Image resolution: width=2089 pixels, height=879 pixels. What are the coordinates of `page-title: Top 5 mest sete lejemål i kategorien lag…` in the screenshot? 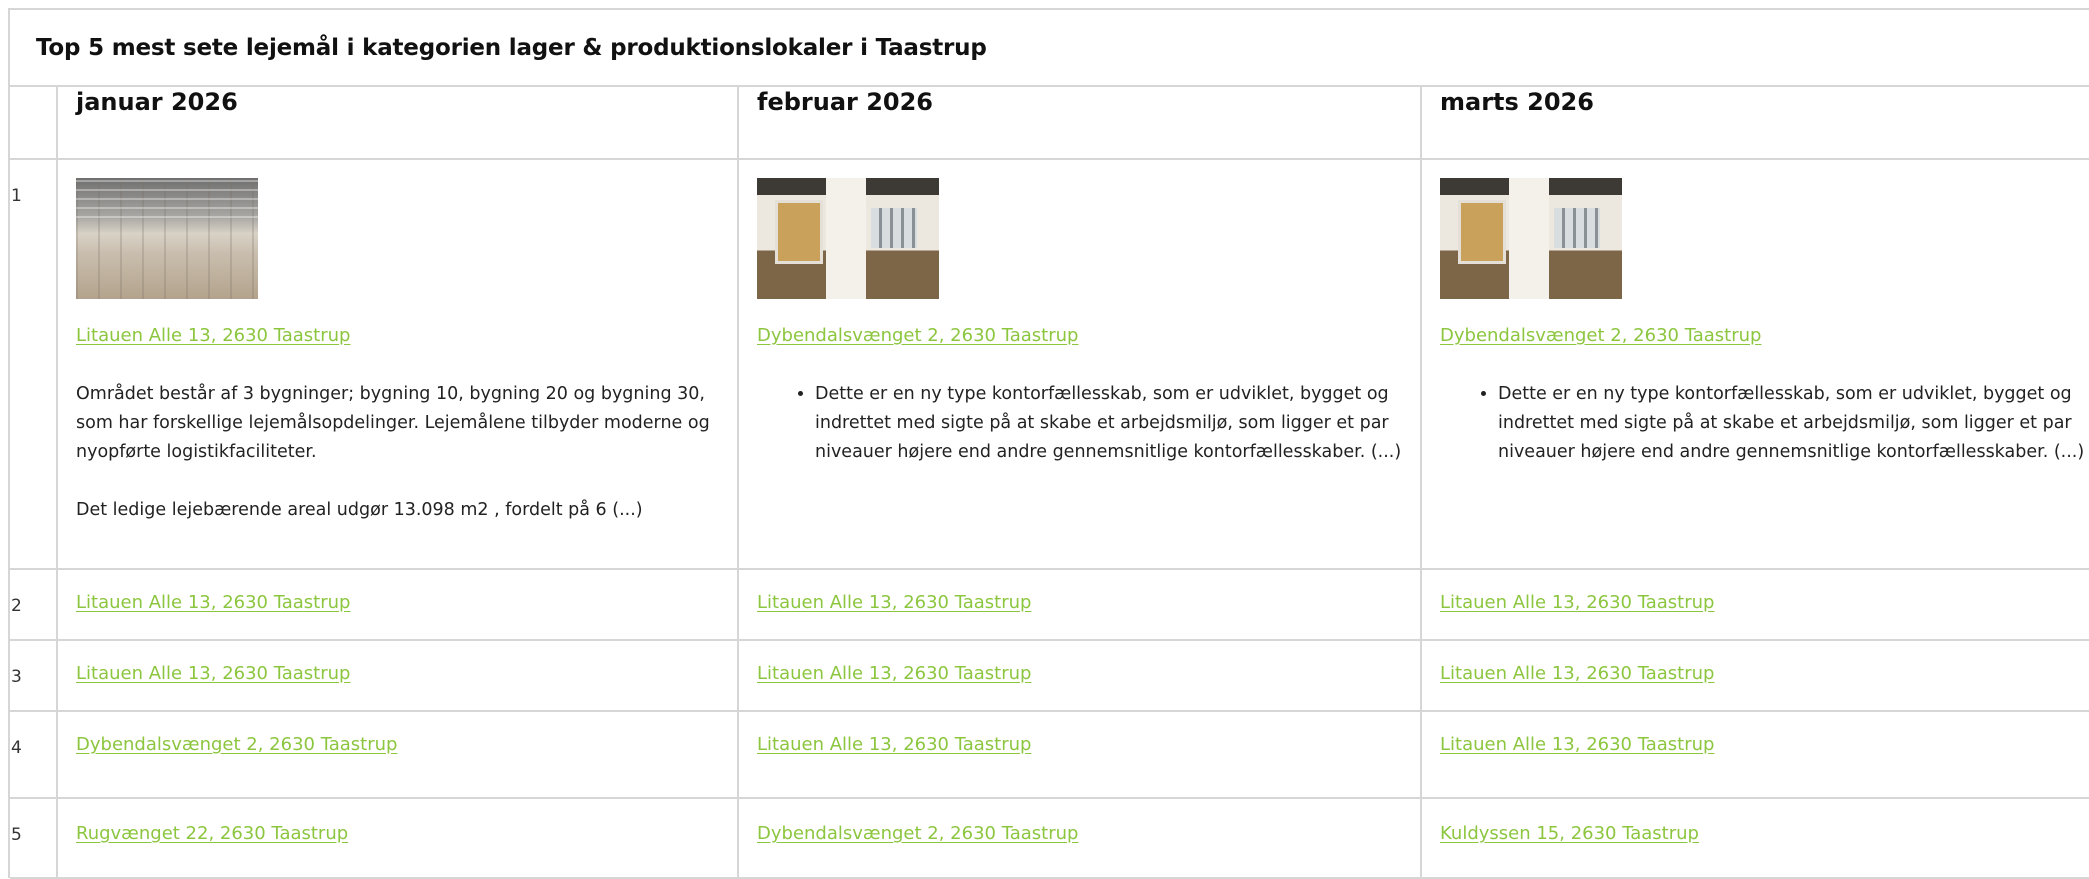 It's located at (511, 47).